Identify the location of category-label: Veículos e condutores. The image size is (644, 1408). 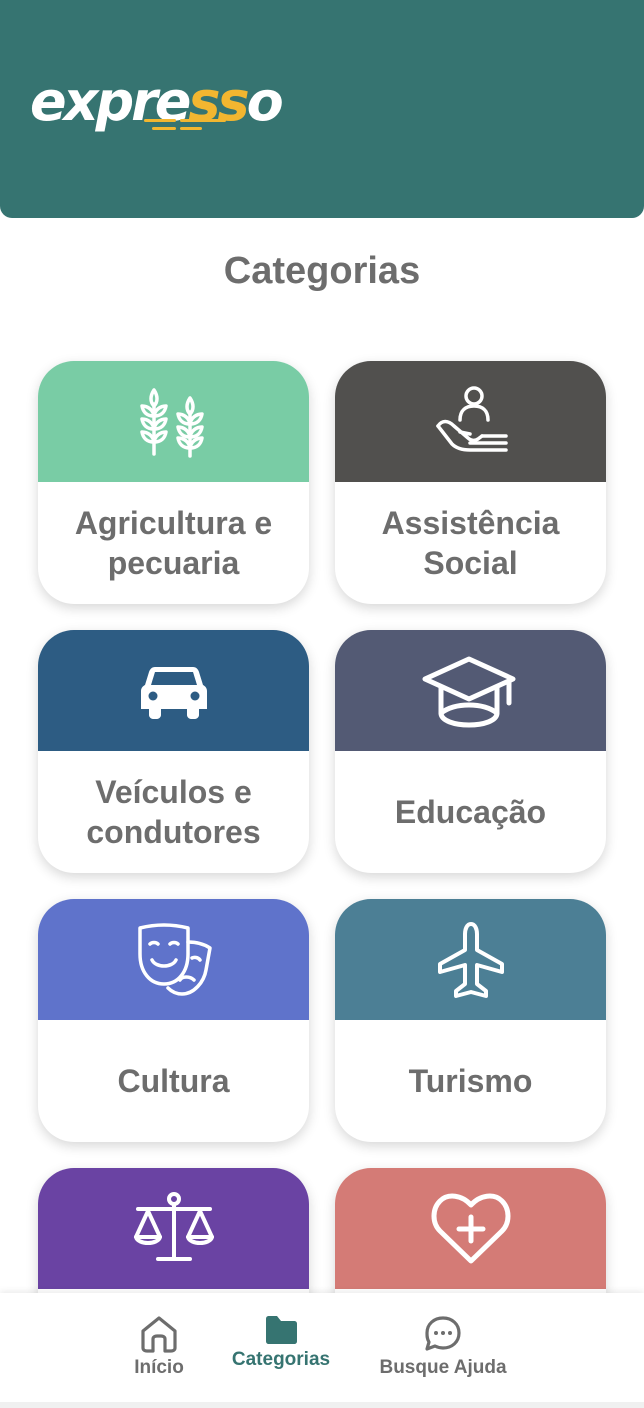
(173, 812).